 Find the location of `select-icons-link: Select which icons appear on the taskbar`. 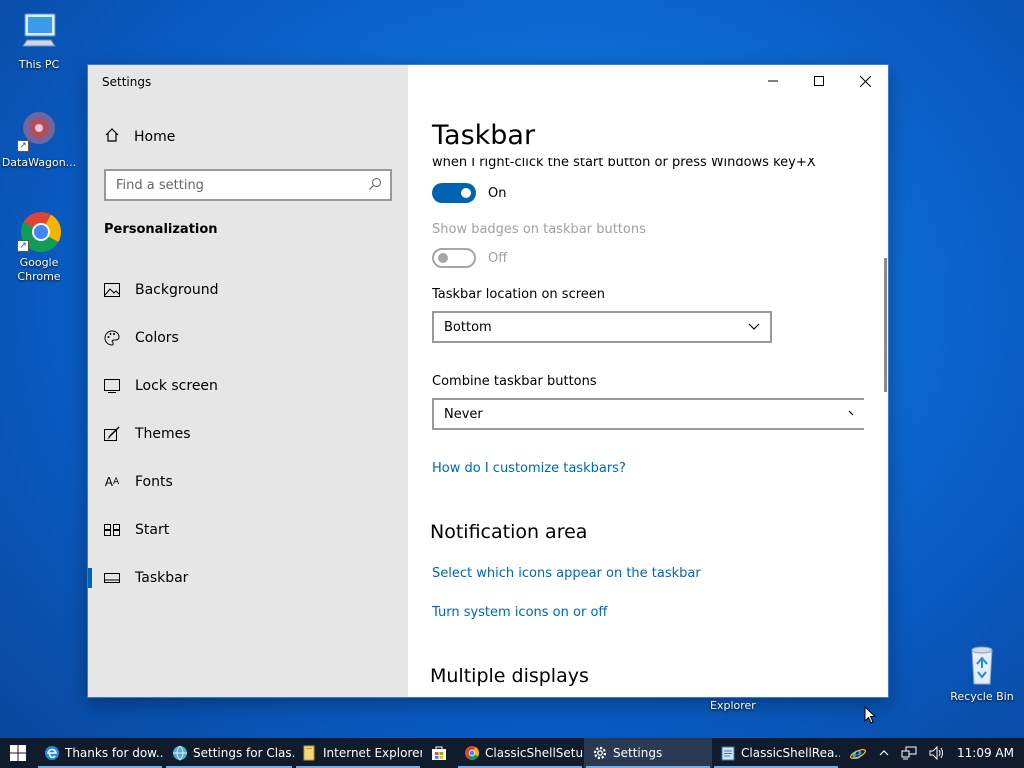

select-icons-link: Select which icons appear on the taskbar is located at coordinates (566, 573).